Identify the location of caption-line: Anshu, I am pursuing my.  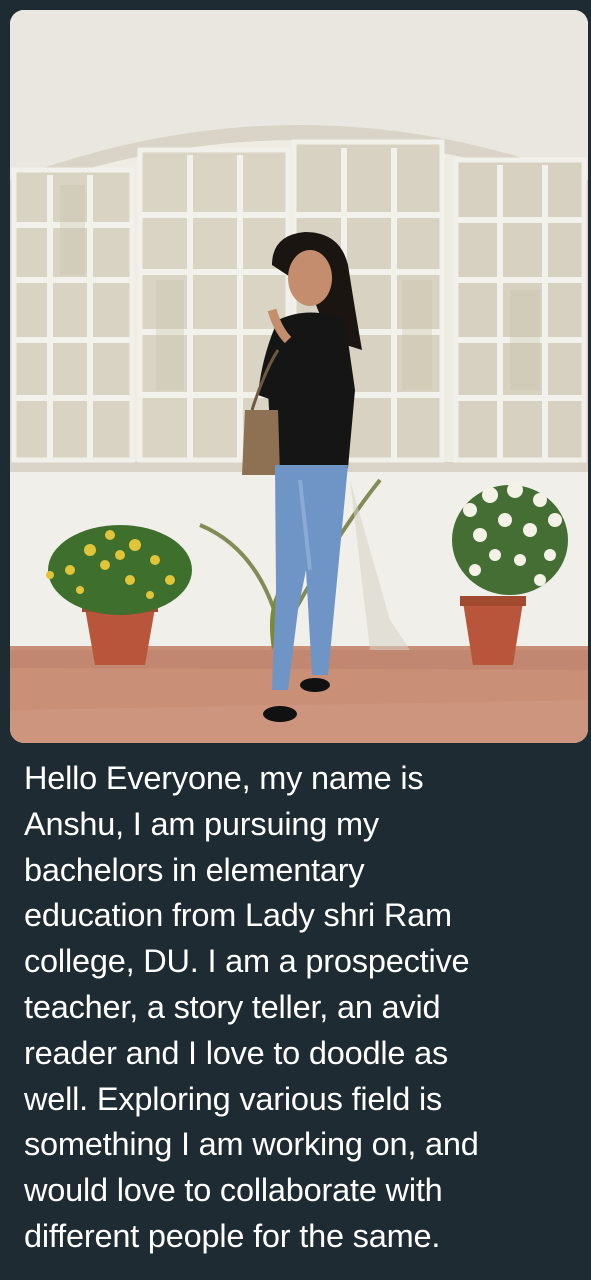
(201, 823).